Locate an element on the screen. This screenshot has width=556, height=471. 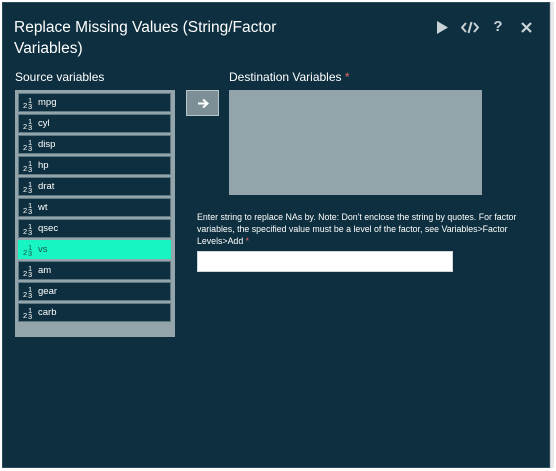
variable-item-drat: 2 1 3 drat is located at coordinates (94, 186).